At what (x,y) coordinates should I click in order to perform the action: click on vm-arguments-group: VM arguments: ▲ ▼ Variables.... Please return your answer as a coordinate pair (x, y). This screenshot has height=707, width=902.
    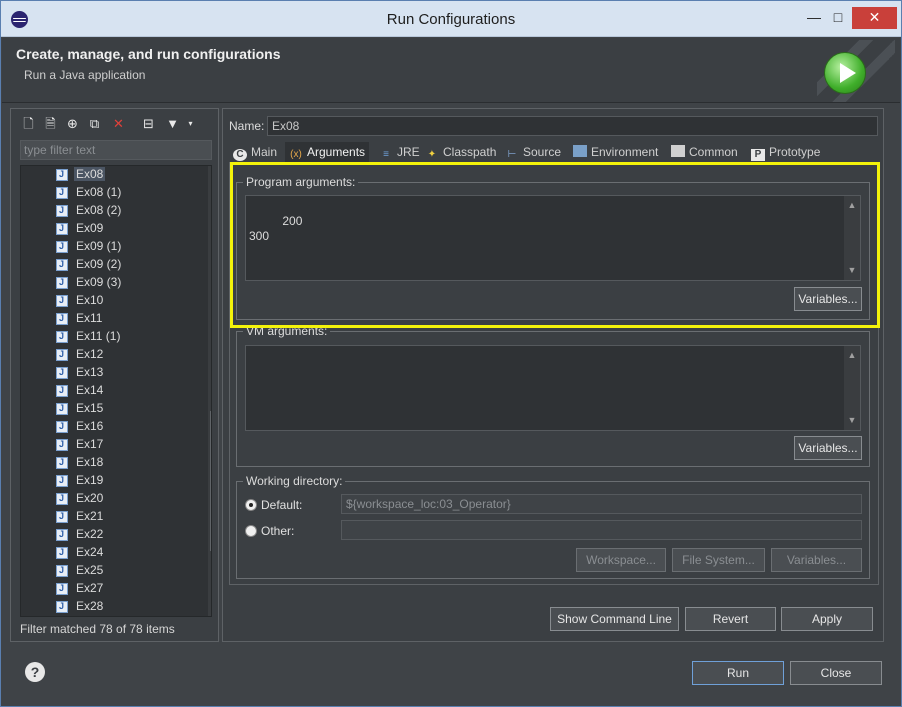
    Looking at the image, I should click on (553, 395).